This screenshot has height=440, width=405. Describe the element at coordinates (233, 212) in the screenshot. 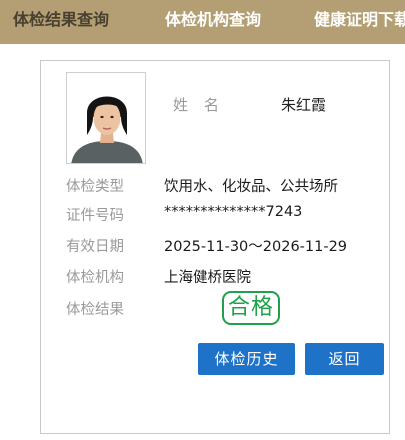

I see `id-number-value: **************7243` at that location.